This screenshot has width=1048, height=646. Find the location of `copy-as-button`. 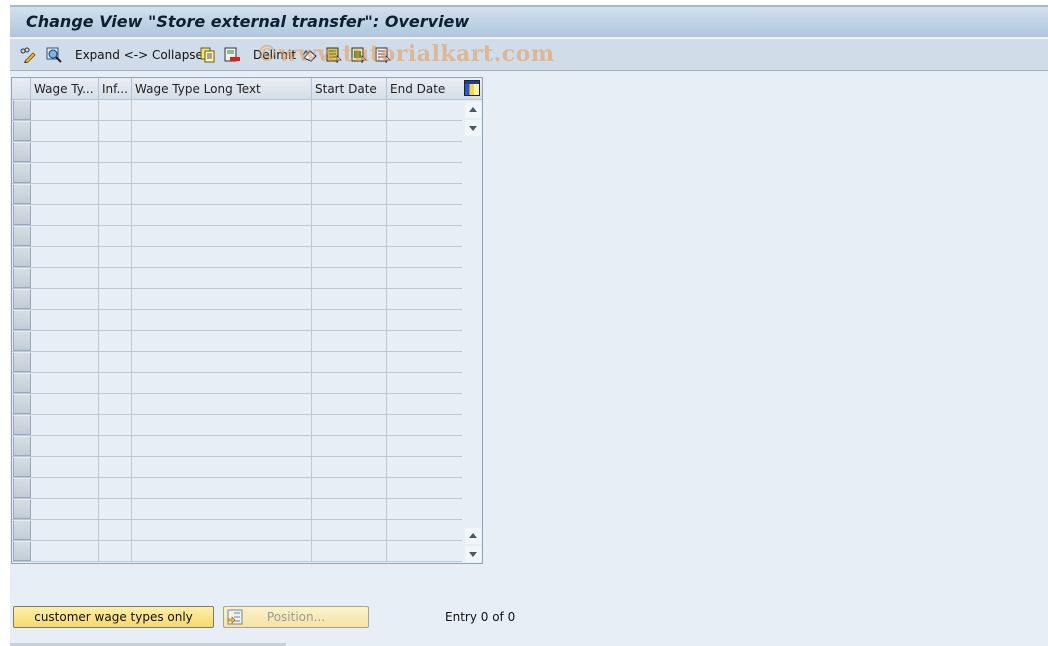

copy-as-button is located at coordinates (208, 55).